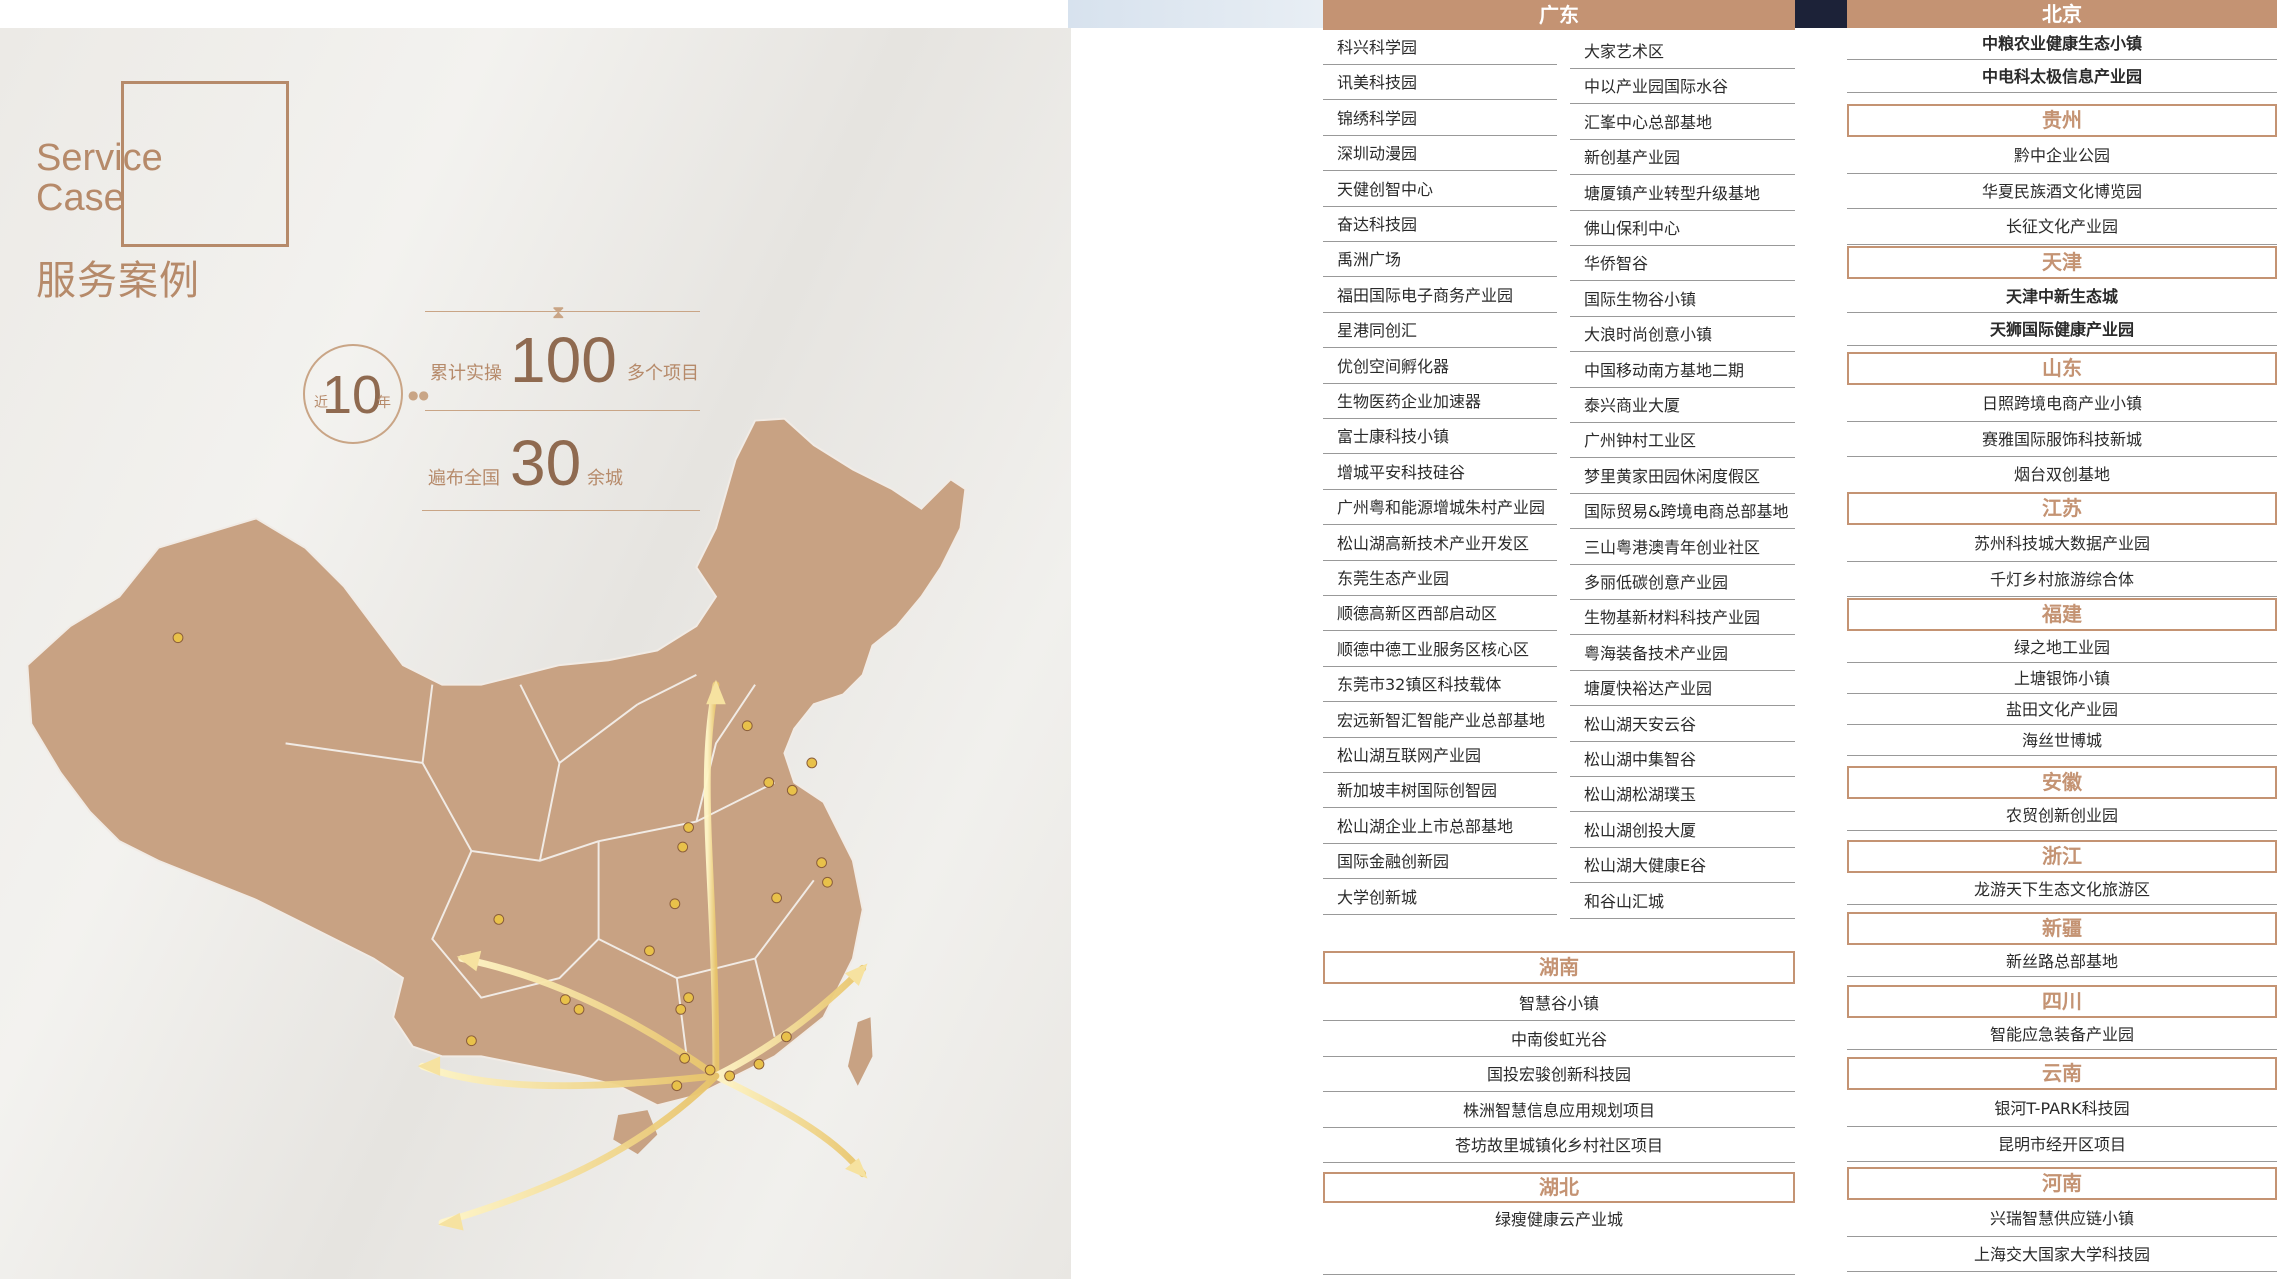 The width and height of the screenshot is (2283, 1279). Describe the element at coordinates (1559, 1146) in the screenshot. I see `hunan-item: 苍坊故里城镇化乡村社区项目` at that location.